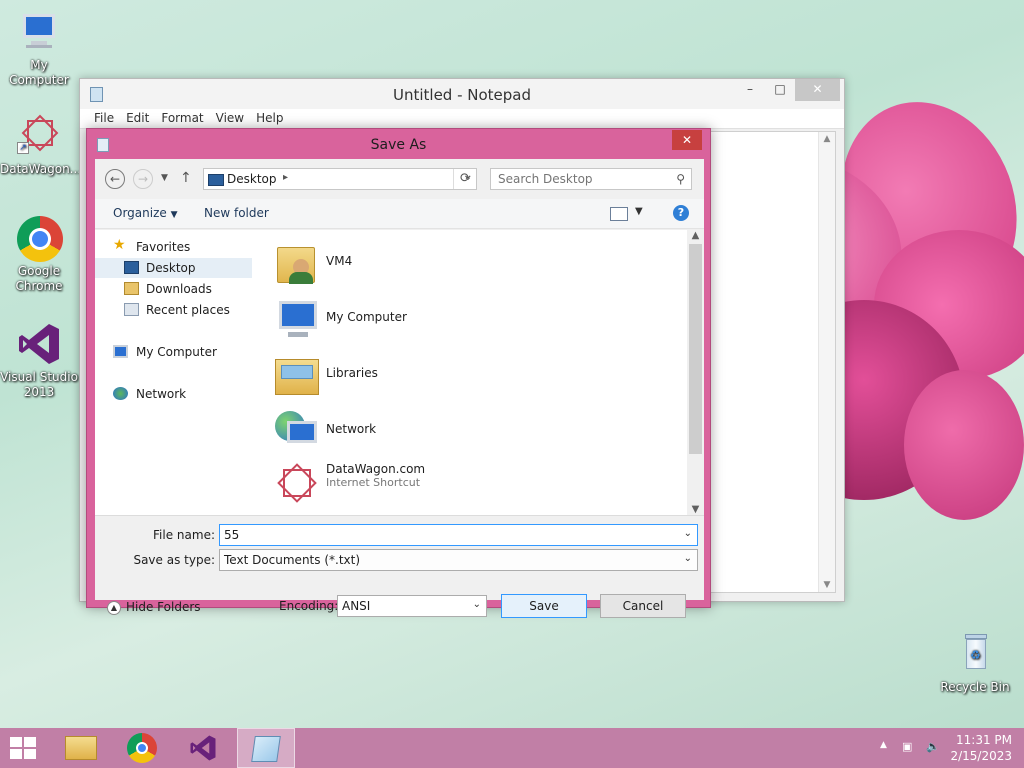 The image size is (1024, 768). I want to click on scroll-down-icon: ▼, so click(695, 509).